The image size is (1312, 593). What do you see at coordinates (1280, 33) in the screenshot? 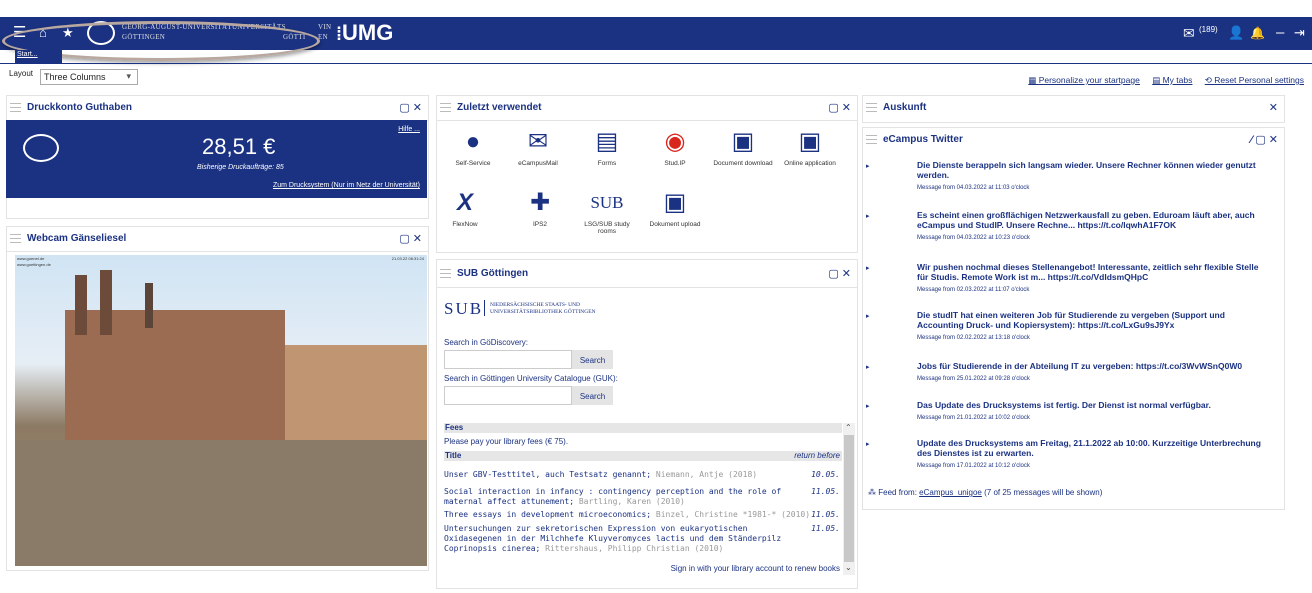
I see `minimize-icon: –` at bounding box center [1280, 33].